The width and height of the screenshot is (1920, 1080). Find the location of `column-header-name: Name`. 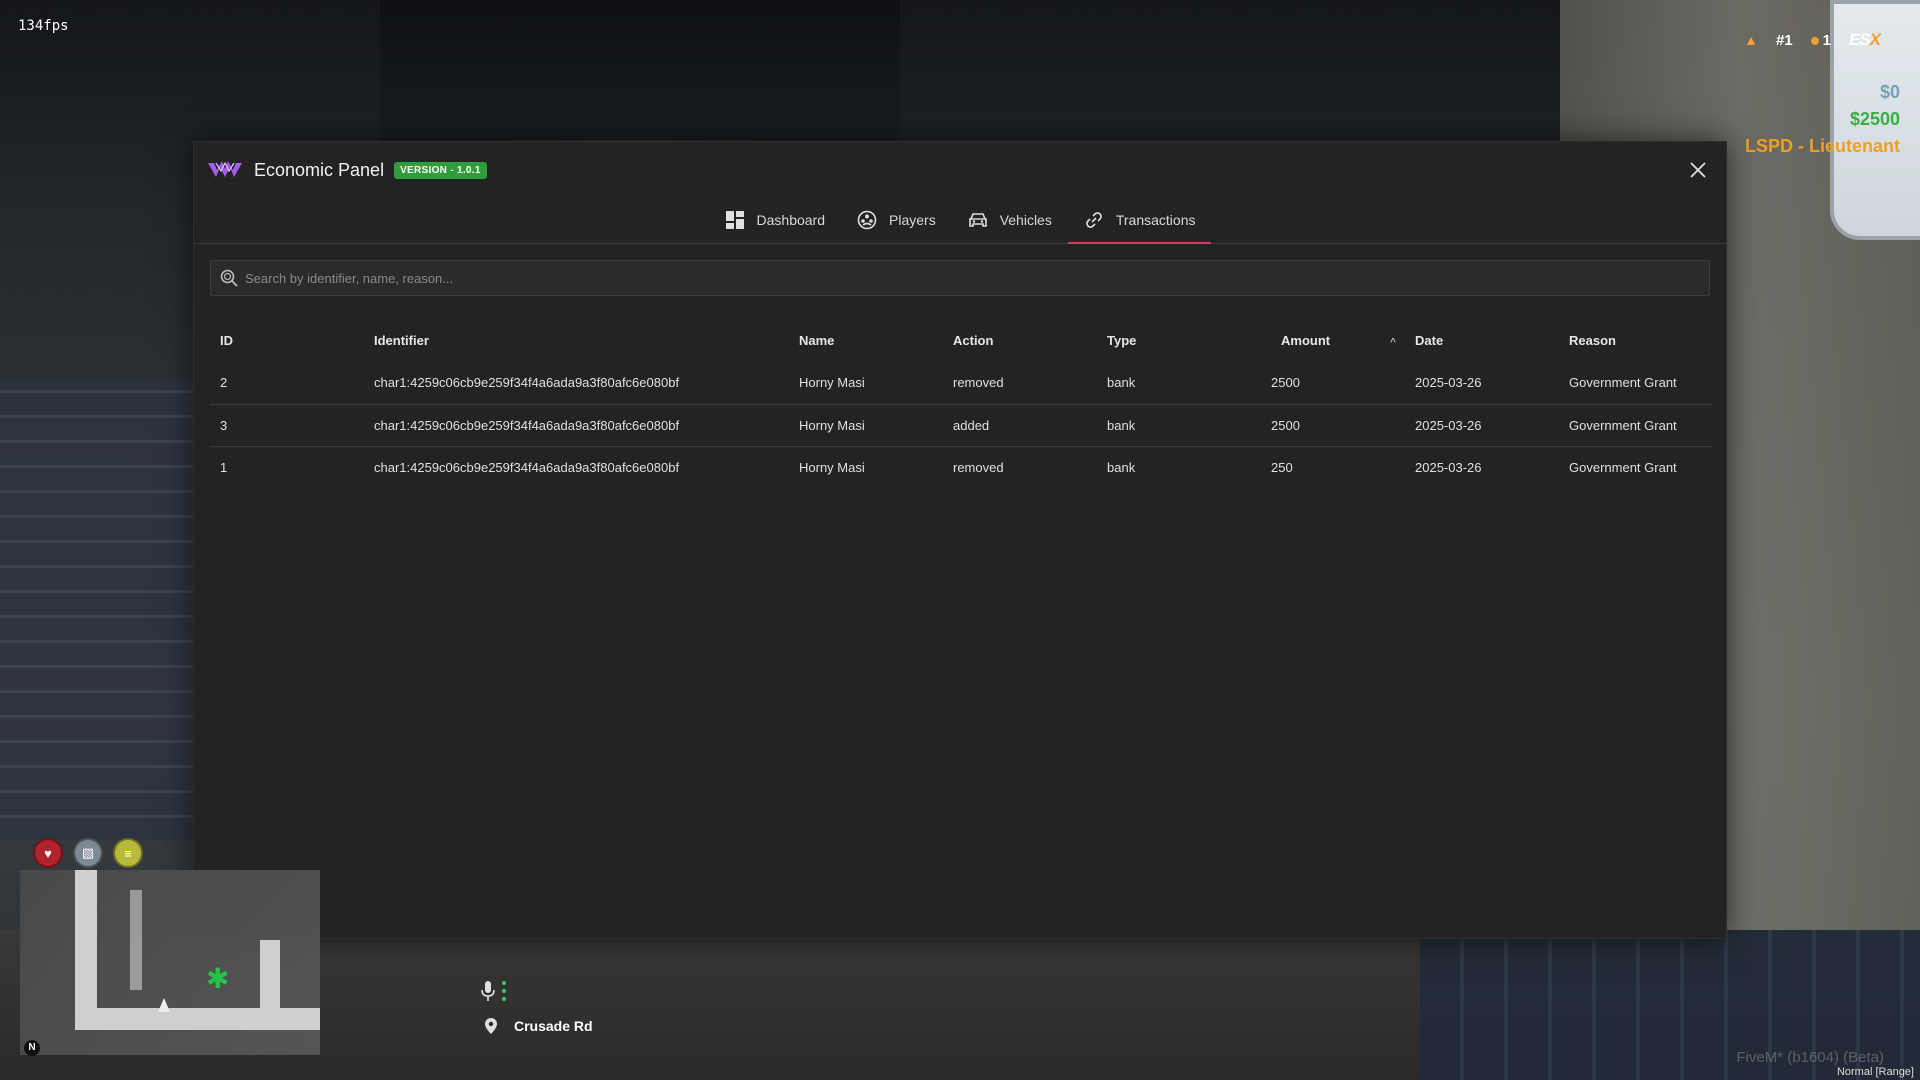

column-header-name: Name is located at coordinates (866, 340).